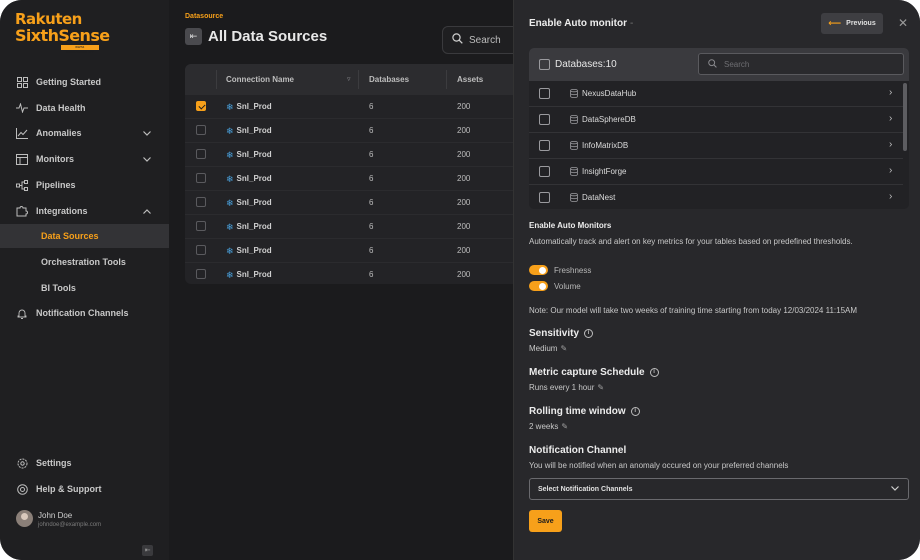 The image size is (920, 560). What do you see at coordinates (84, 489) in the screenshot?
I see `sidebar-item-help-support: Help & Support` at bounding box center [84, 489].